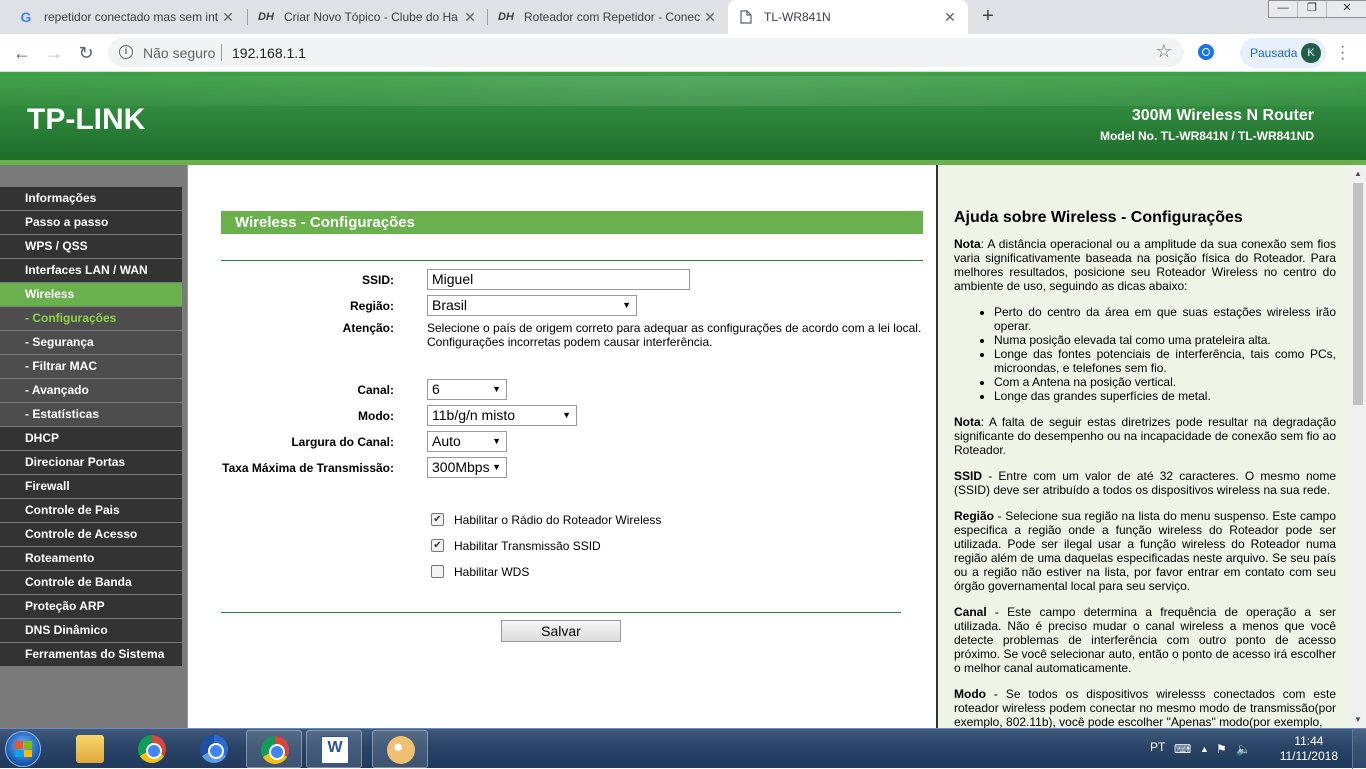 This screenshot has height=769, width=1366. What do you see at coordinates (126, 52) in the screenshot?
I see `info-icon: i` at bounding box center [126, 52].